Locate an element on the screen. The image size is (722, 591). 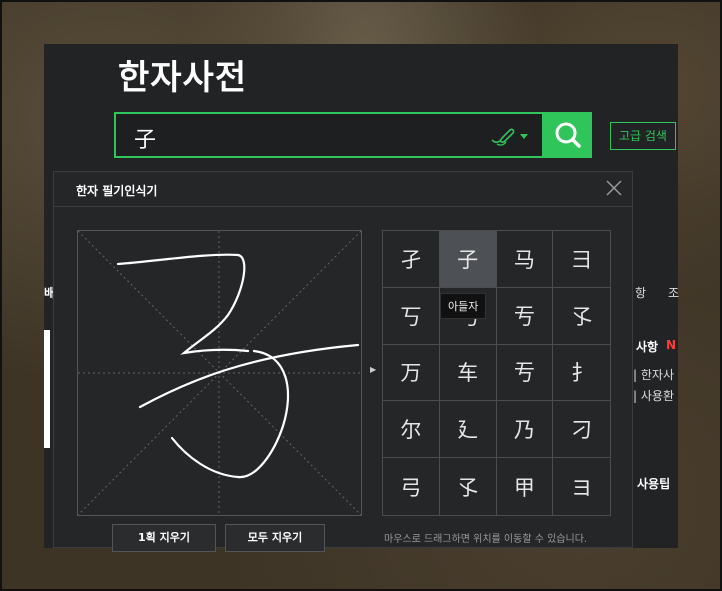
candidate-cell: 刁 is located at coordinates (581, 430).